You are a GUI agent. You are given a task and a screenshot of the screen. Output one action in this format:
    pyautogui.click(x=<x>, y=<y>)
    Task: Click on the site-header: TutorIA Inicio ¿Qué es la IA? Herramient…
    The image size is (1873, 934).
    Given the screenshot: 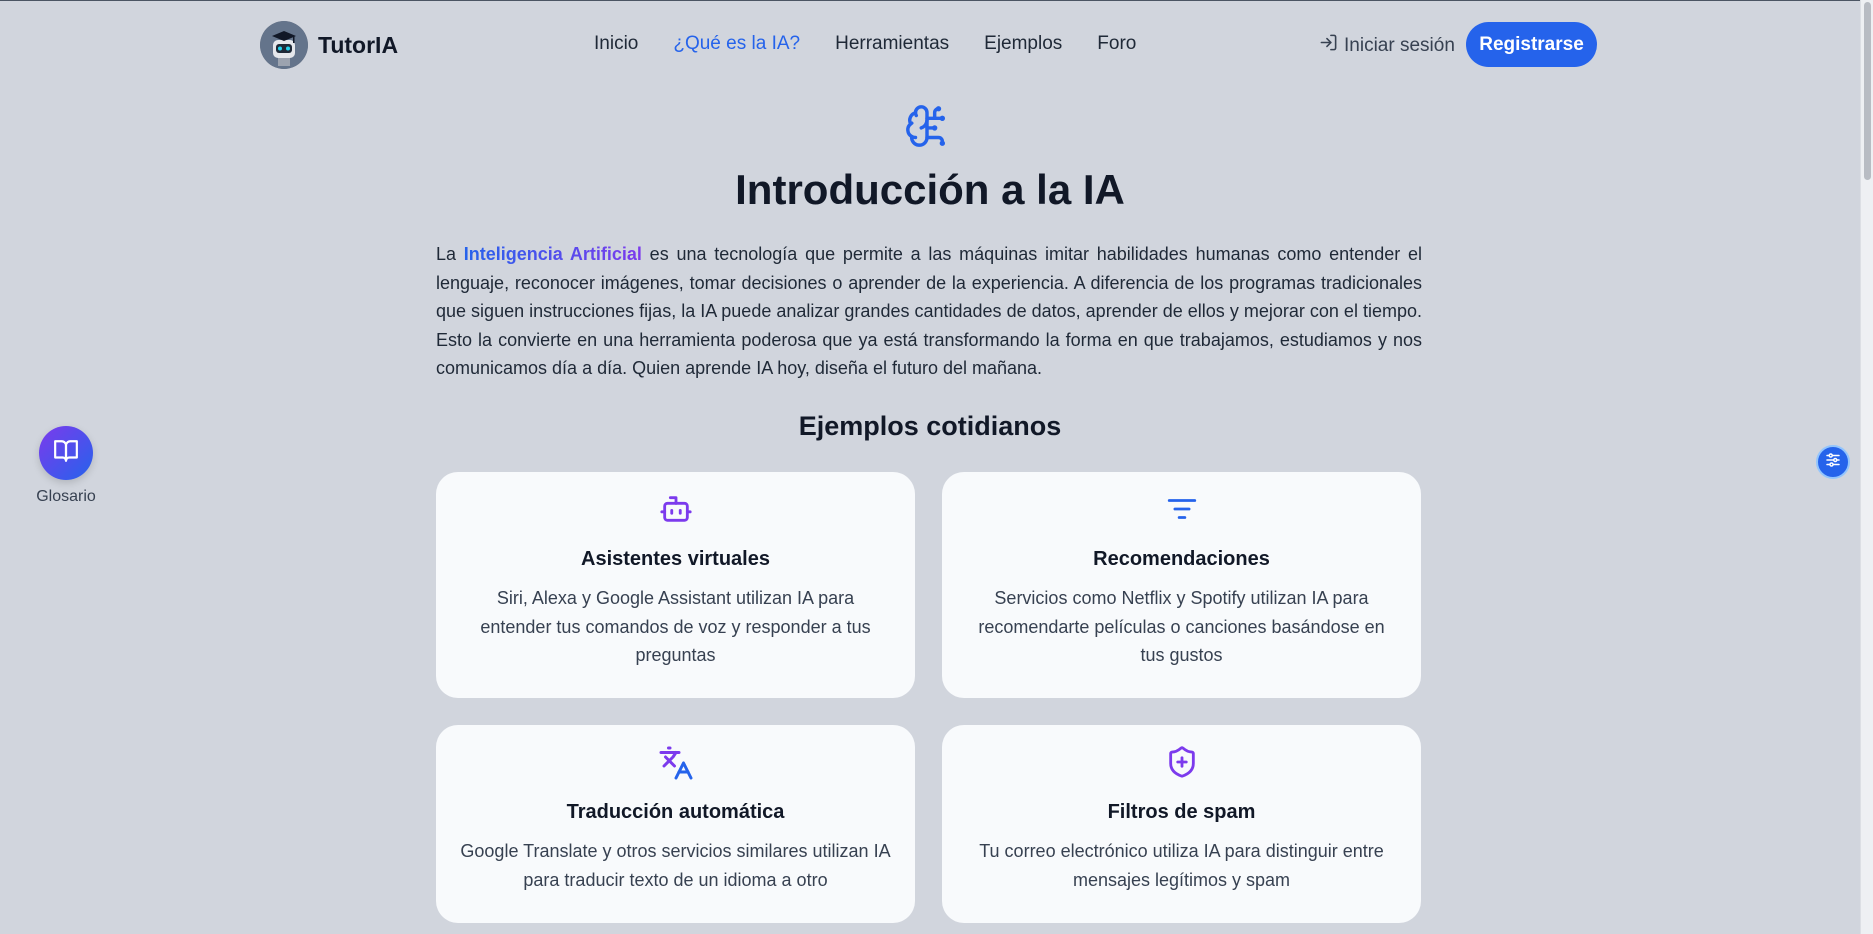 What is the action you would take?
    pyautogui.click(x=930, y=45)
    